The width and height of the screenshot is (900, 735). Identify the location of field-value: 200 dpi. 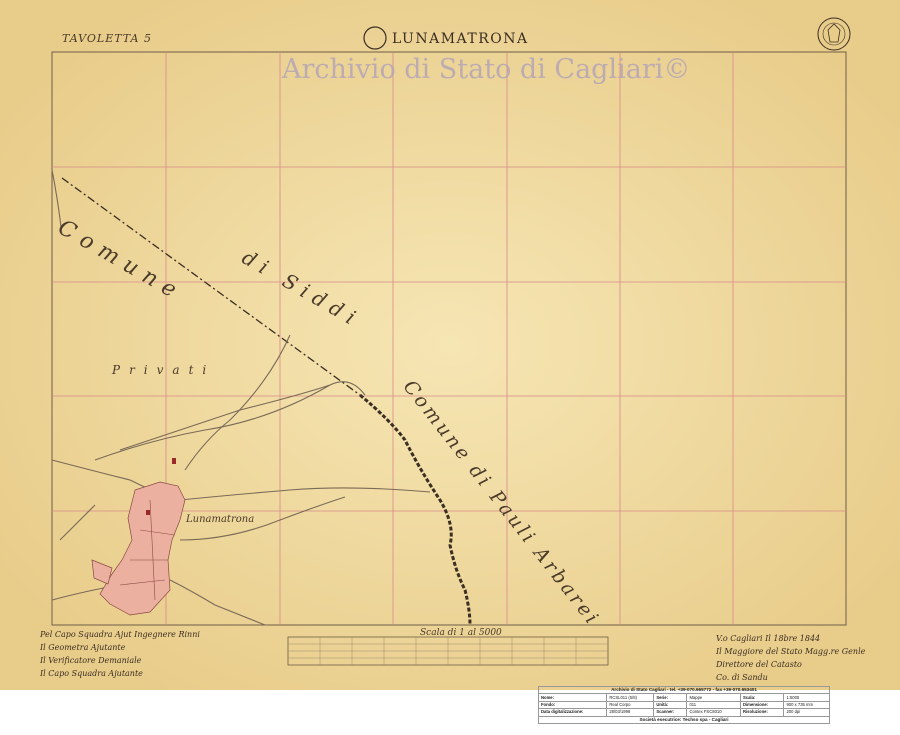
(806, 712).